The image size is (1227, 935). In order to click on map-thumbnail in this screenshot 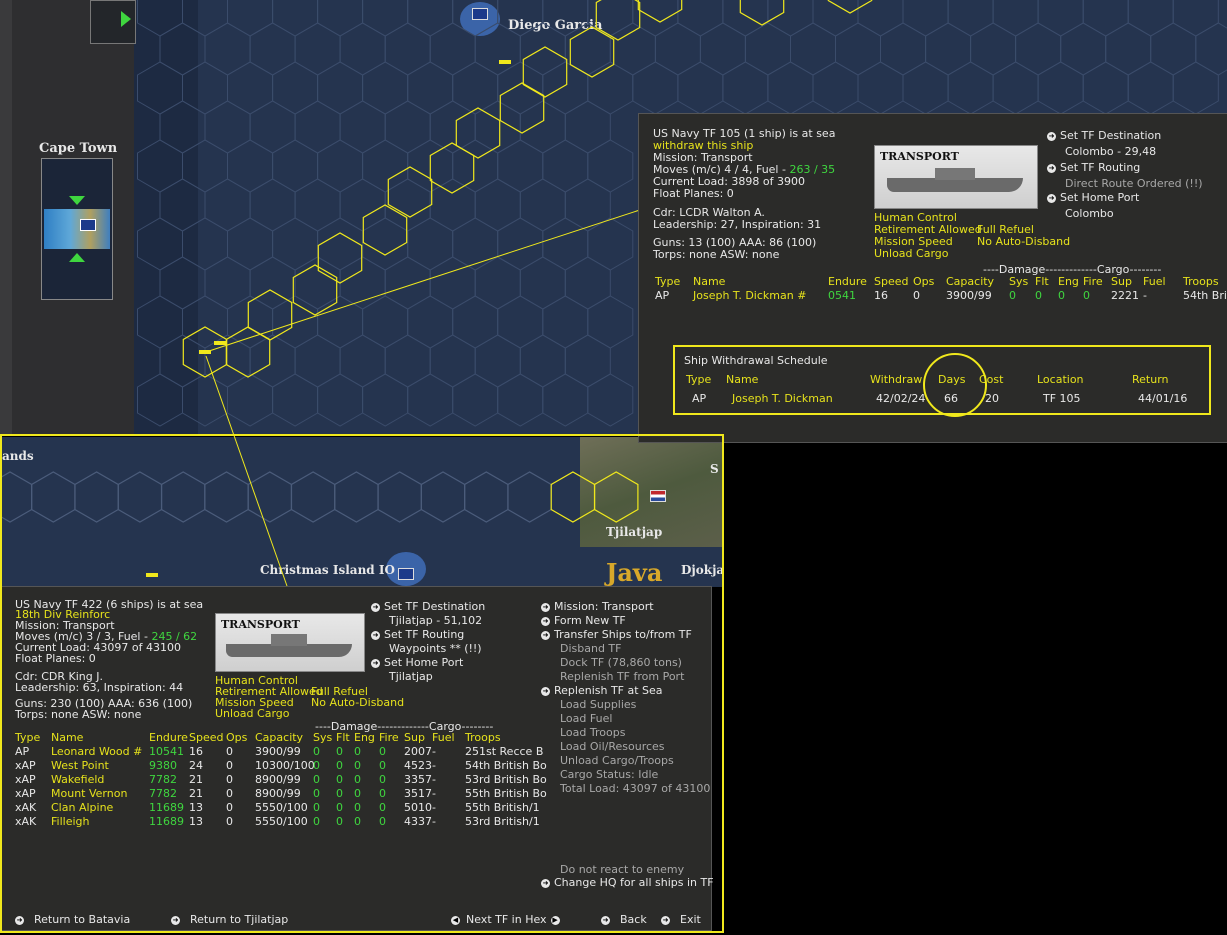, I will do `click(77, 229)`.